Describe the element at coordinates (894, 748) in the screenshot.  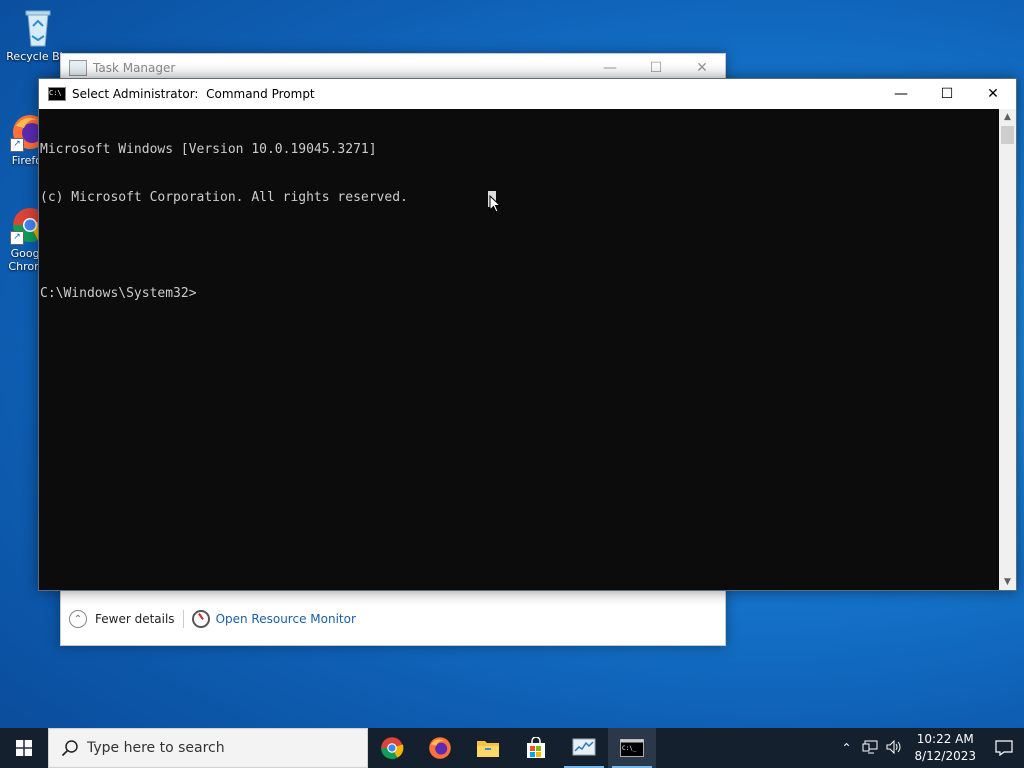
I see `volume-icon` at that location.